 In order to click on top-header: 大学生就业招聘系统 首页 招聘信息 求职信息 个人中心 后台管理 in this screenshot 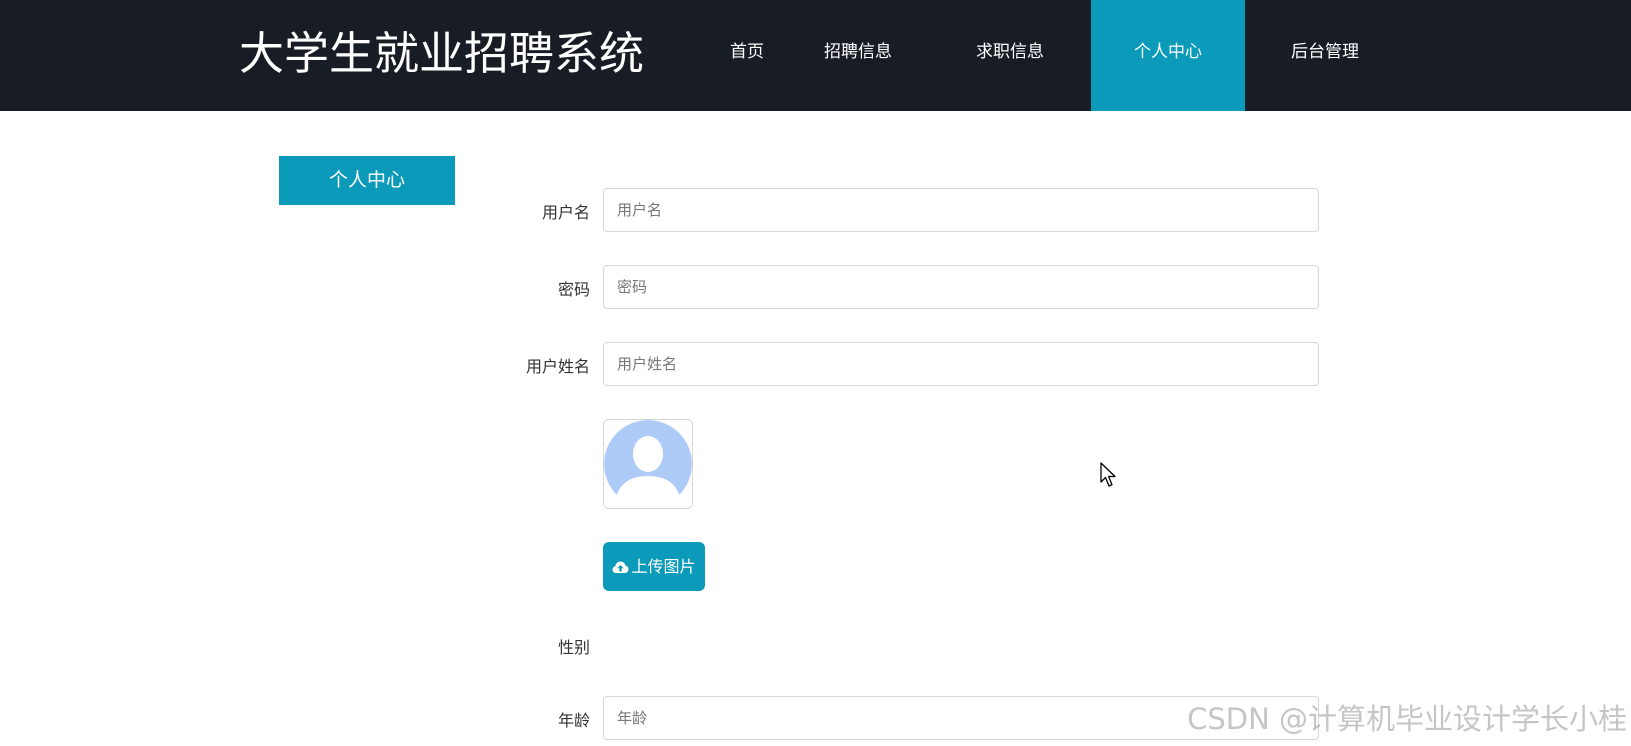, I will do `click(815, 55)`.